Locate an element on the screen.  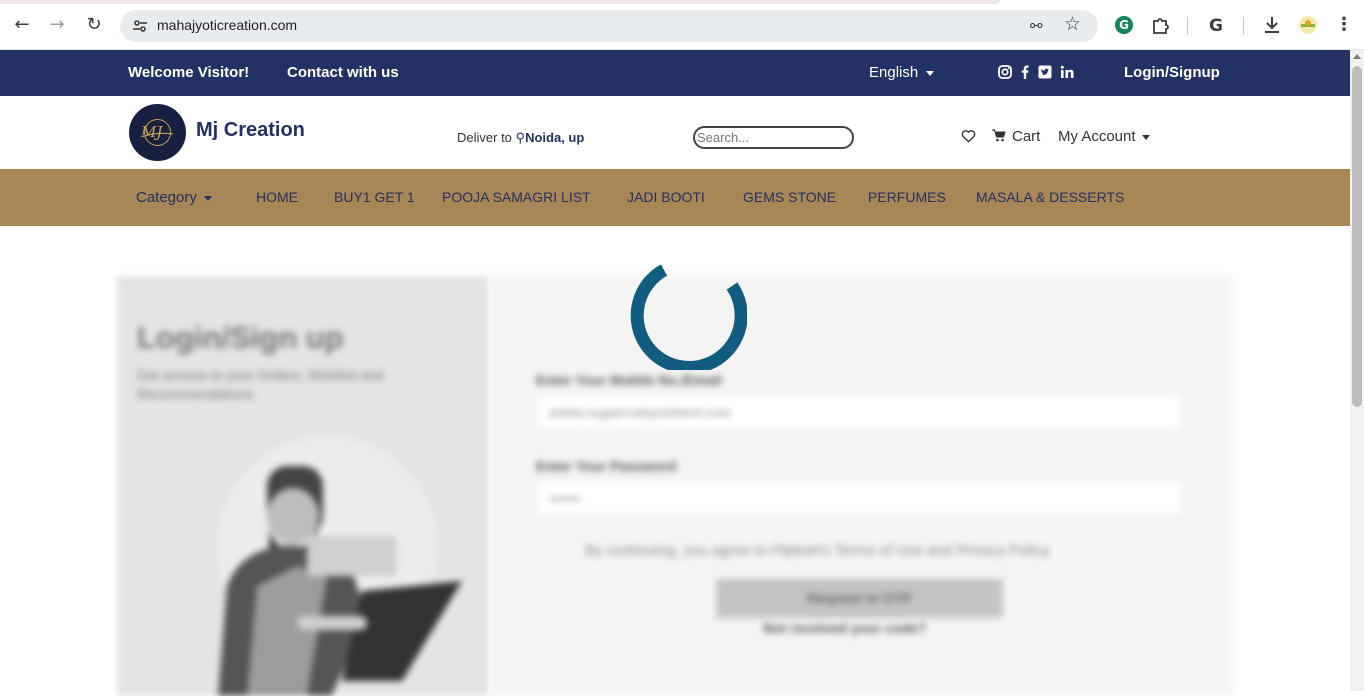
login-title: Login/Sign up is located at coordinates (240, 337).